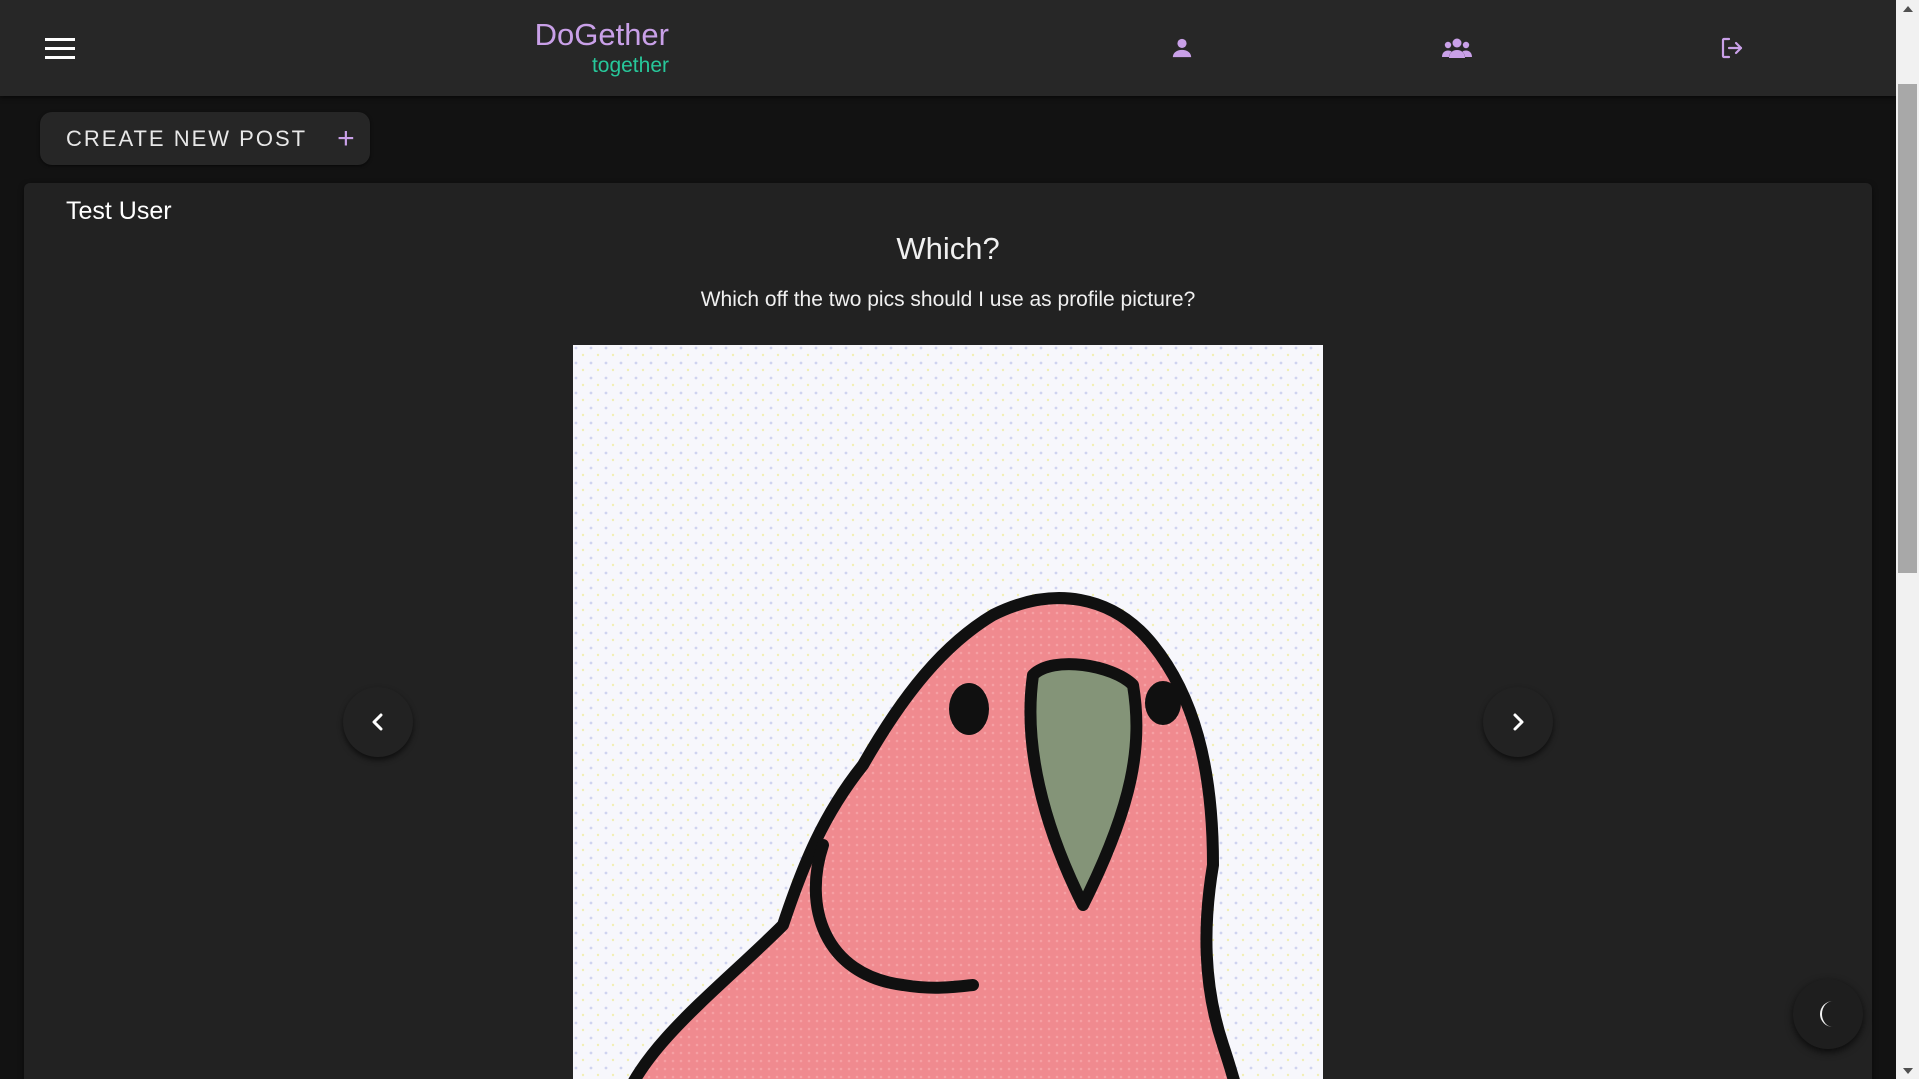  Describe the element at coordinates (1907, 1070) in the screenshot. I see `scroll-down-icon` at that location.